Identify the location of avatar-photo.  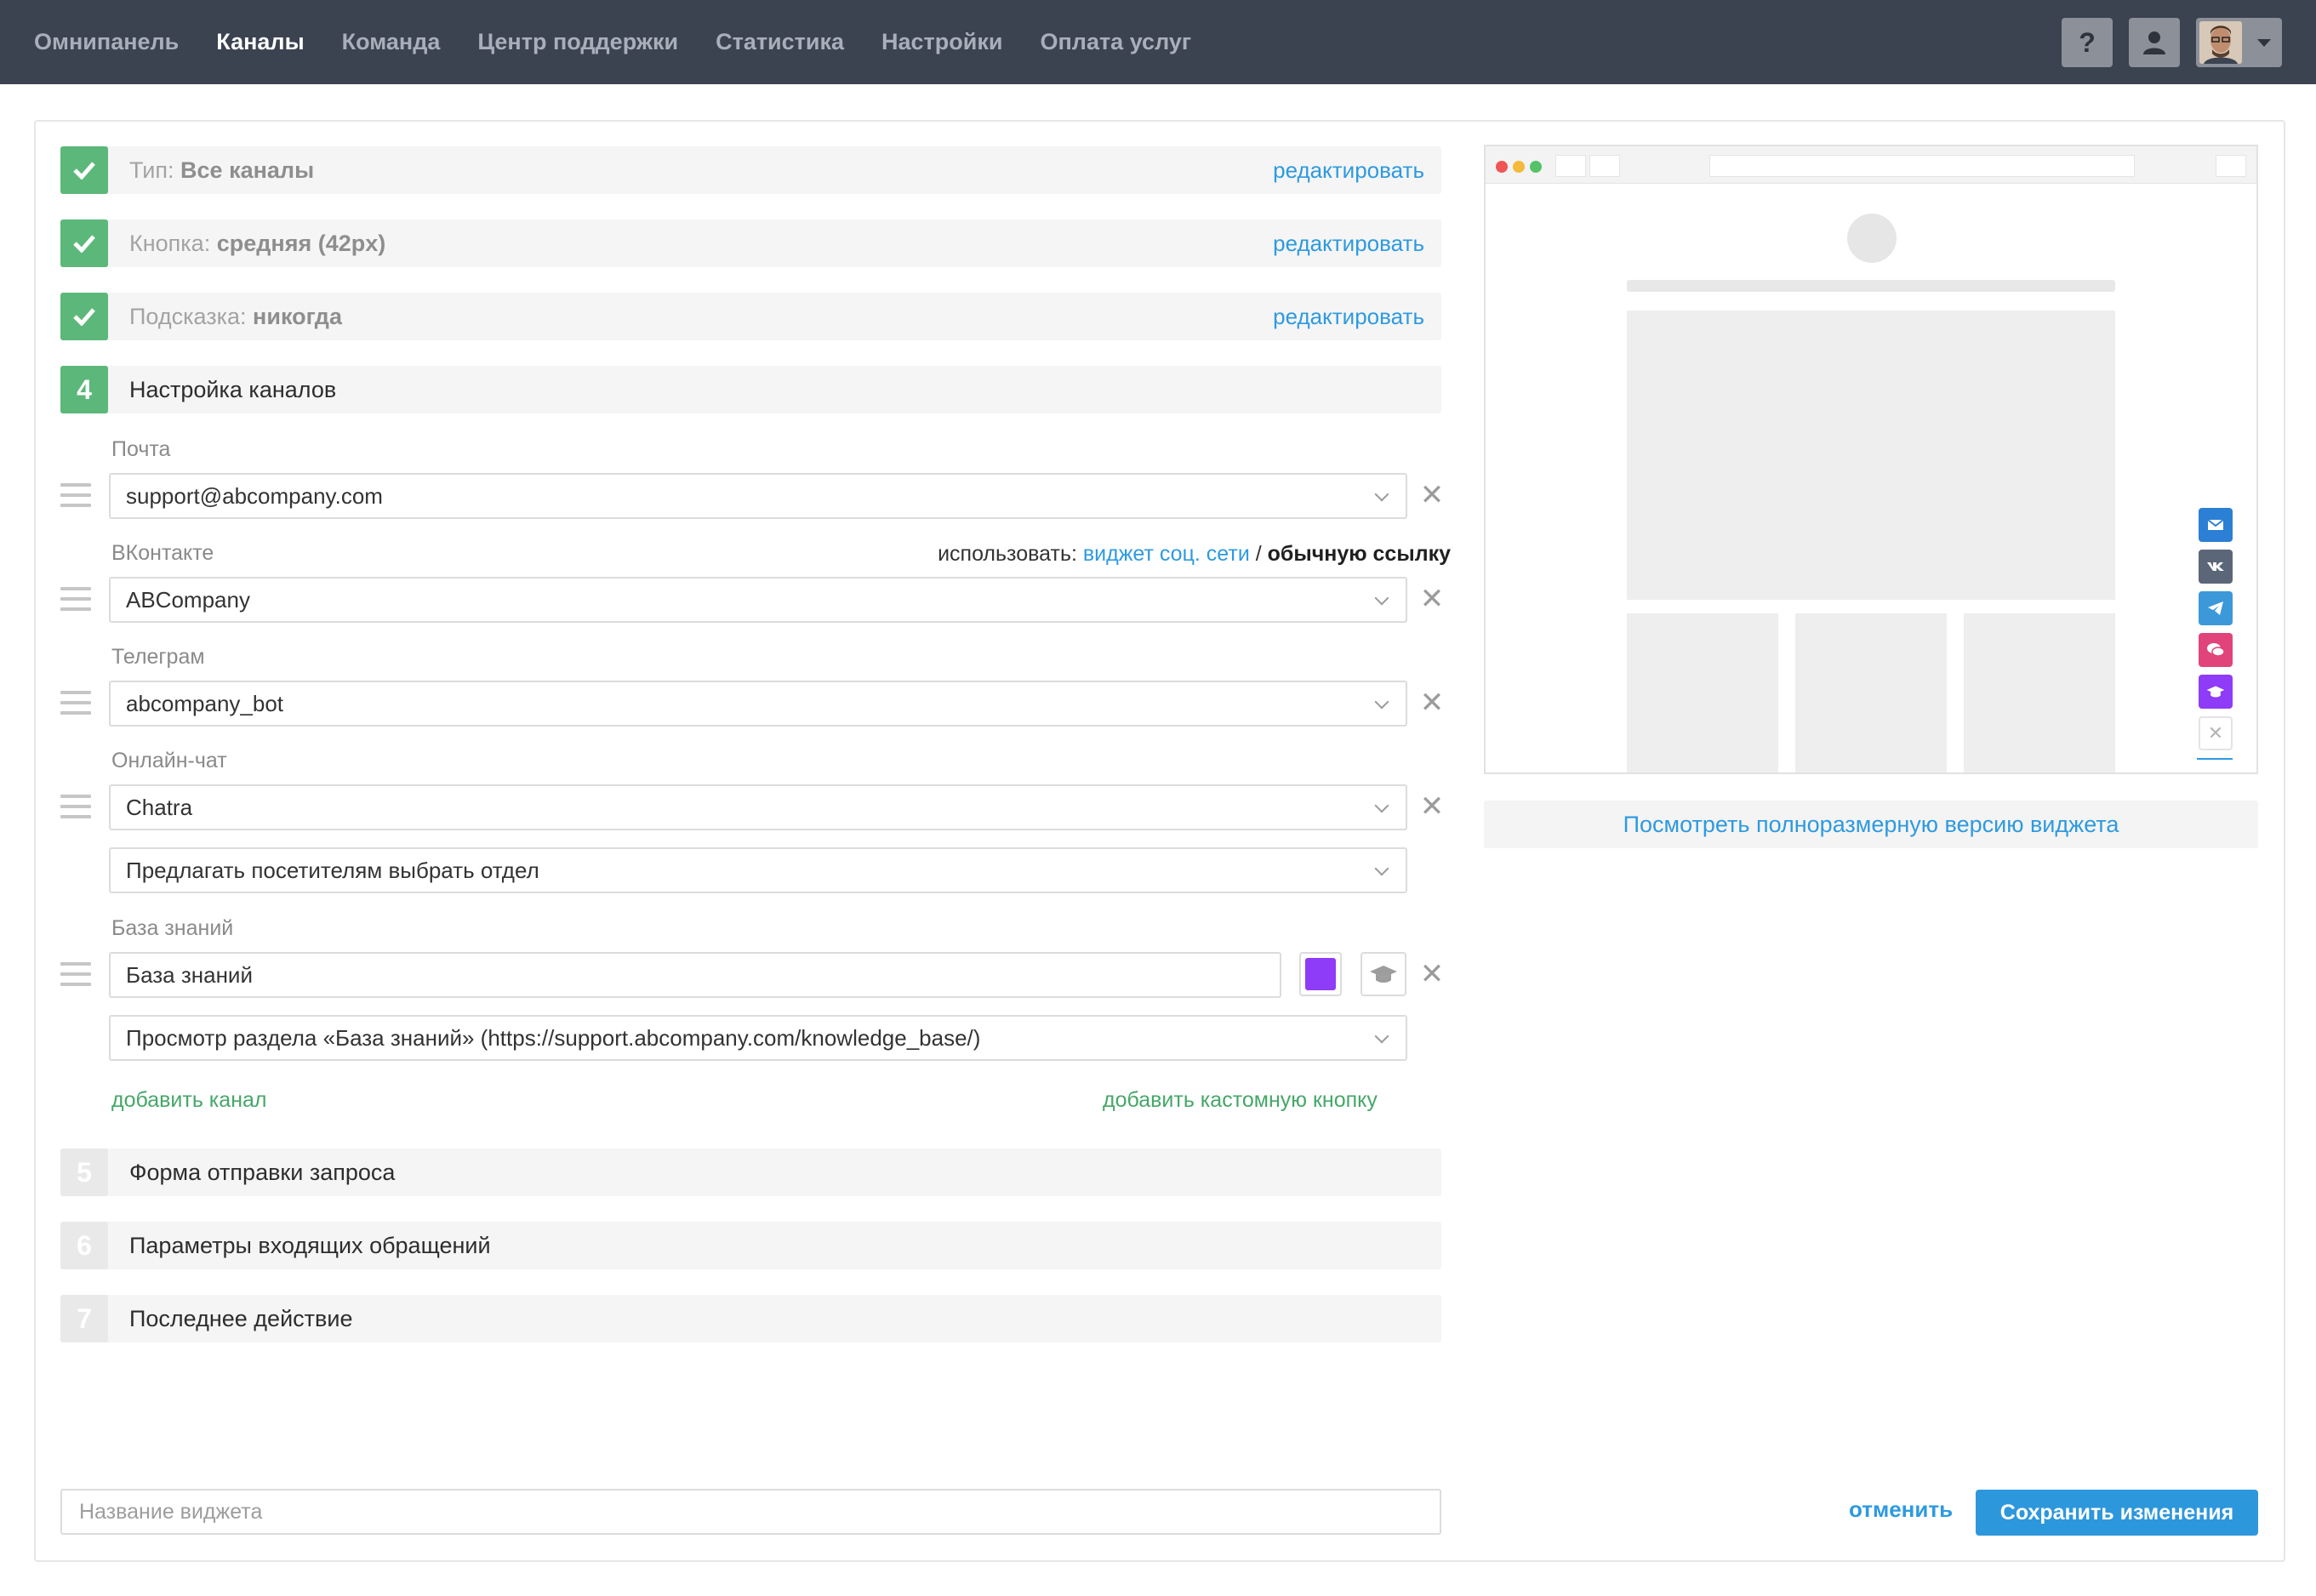
(2220, 43).